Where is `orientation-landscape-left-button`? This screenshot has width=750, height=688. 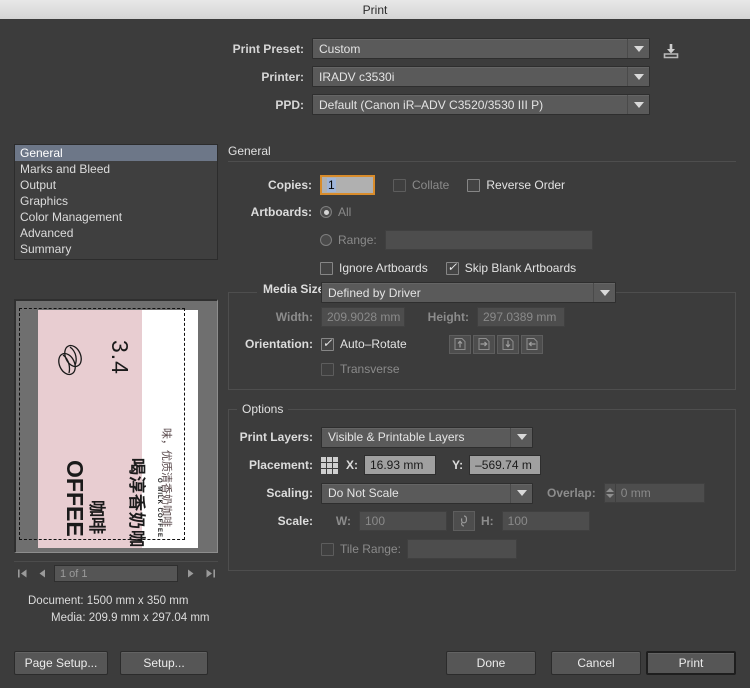
orientation-landscape-left-button is located at coordinates (483, 344).